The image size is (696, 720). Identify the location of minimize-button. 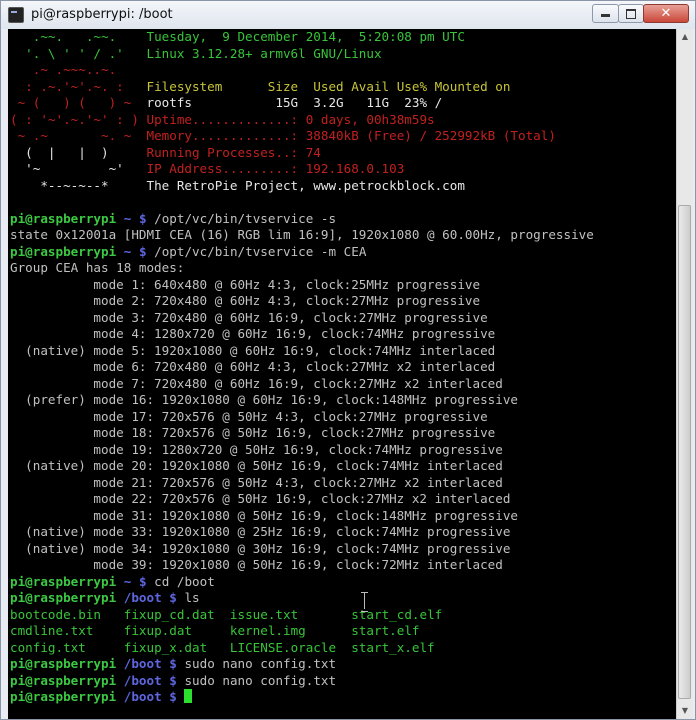
(605, 13).